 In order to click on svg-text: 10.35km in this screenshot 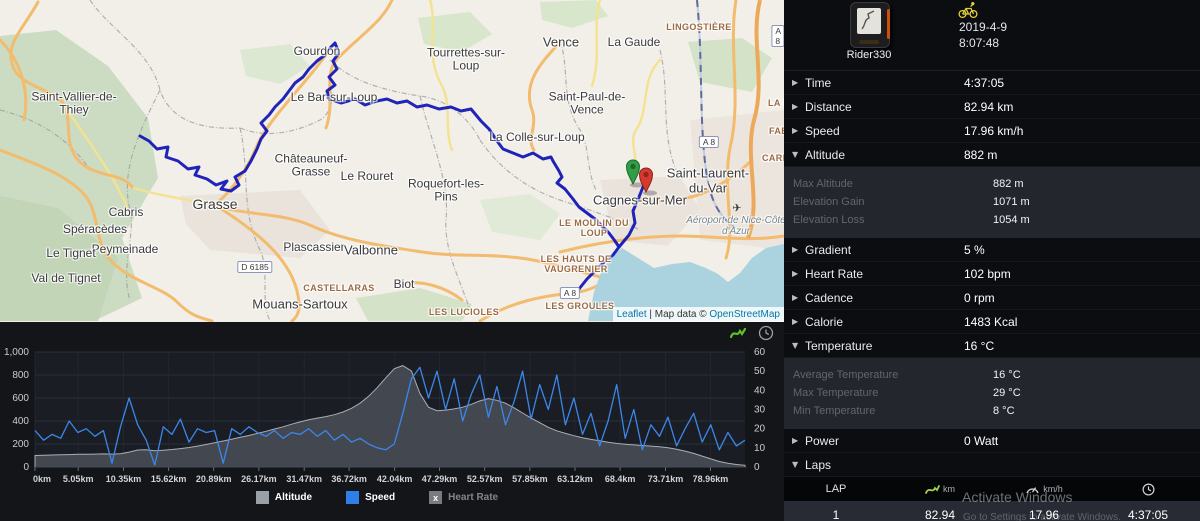, I will do `click(124, 479)`.